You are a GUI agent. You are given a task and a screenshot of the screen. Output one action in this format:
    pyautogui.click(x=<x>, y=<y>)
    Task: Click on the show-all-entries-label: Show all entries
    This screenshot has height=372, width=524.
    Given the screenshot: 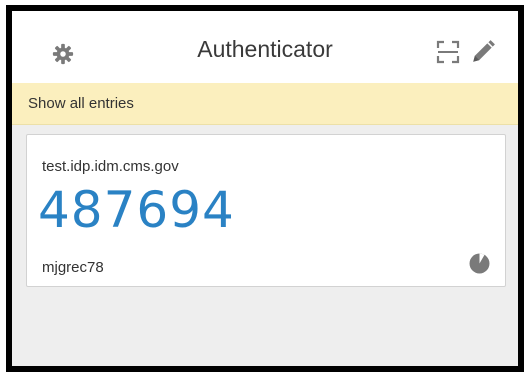 What is the action you would take?
    pyautogui.click(x=81, y=103)
    